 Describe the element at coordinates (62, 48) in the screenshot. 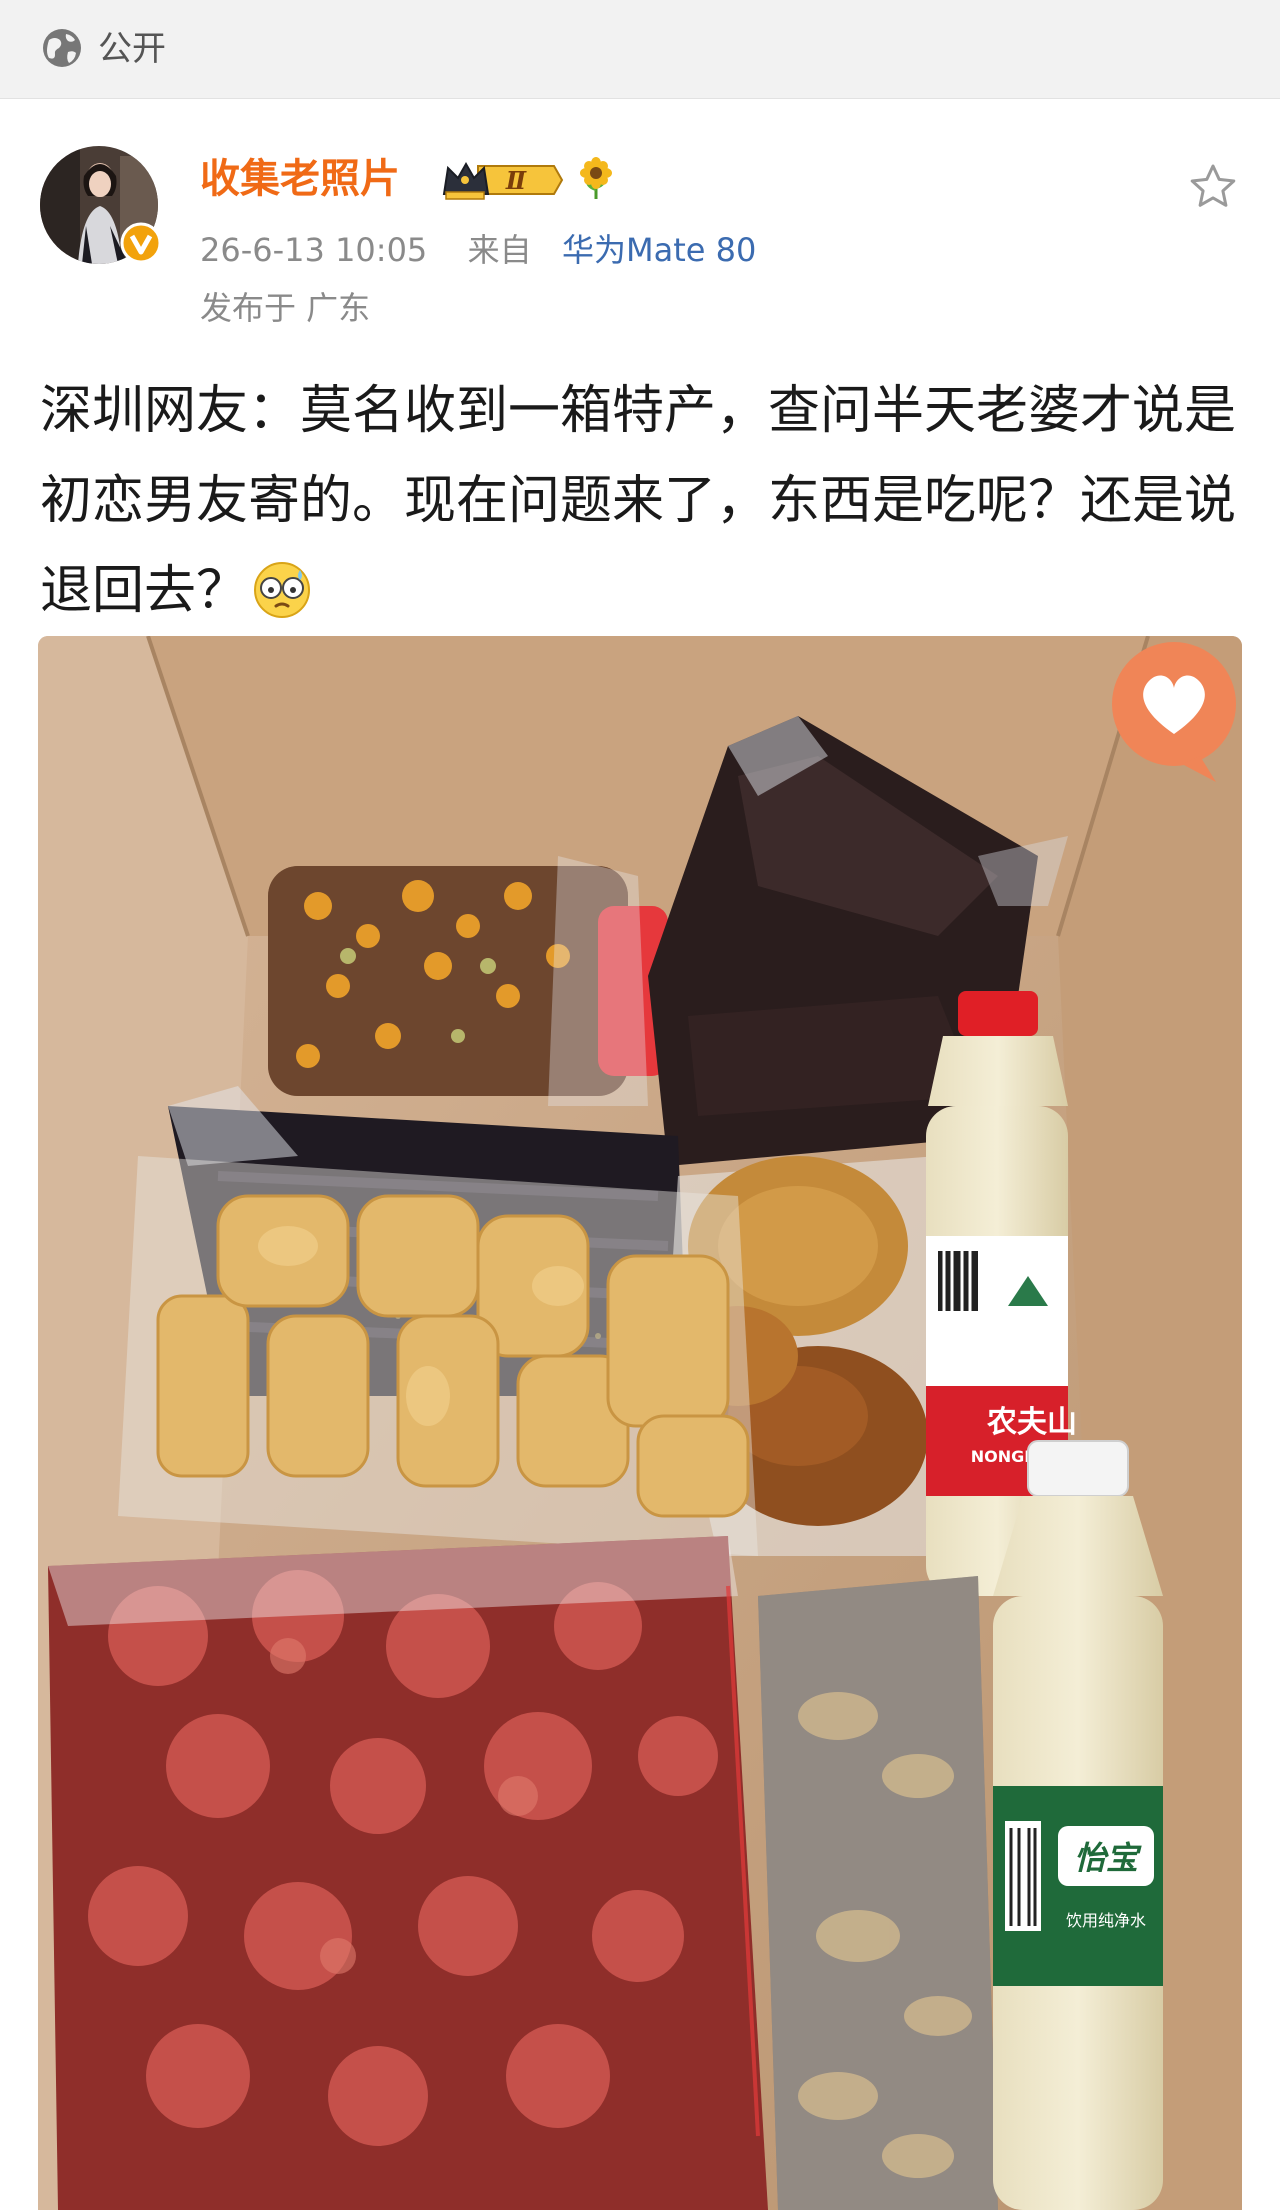

I see `globe-icon` at that location.